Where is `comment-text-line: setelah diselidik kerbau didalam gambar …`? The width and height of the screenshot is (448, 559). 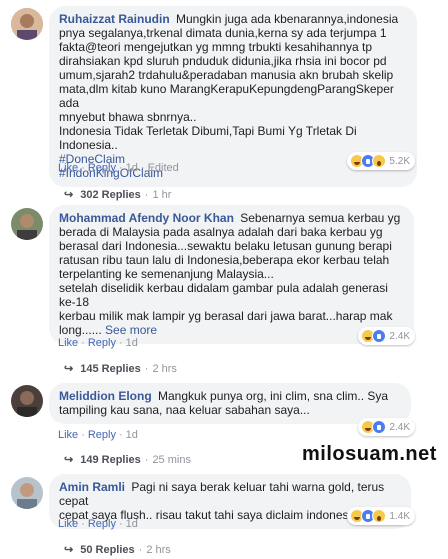 comment-text-line: setelah diselidik kerbau didalam gambar … is located at coordinates (223, 295).